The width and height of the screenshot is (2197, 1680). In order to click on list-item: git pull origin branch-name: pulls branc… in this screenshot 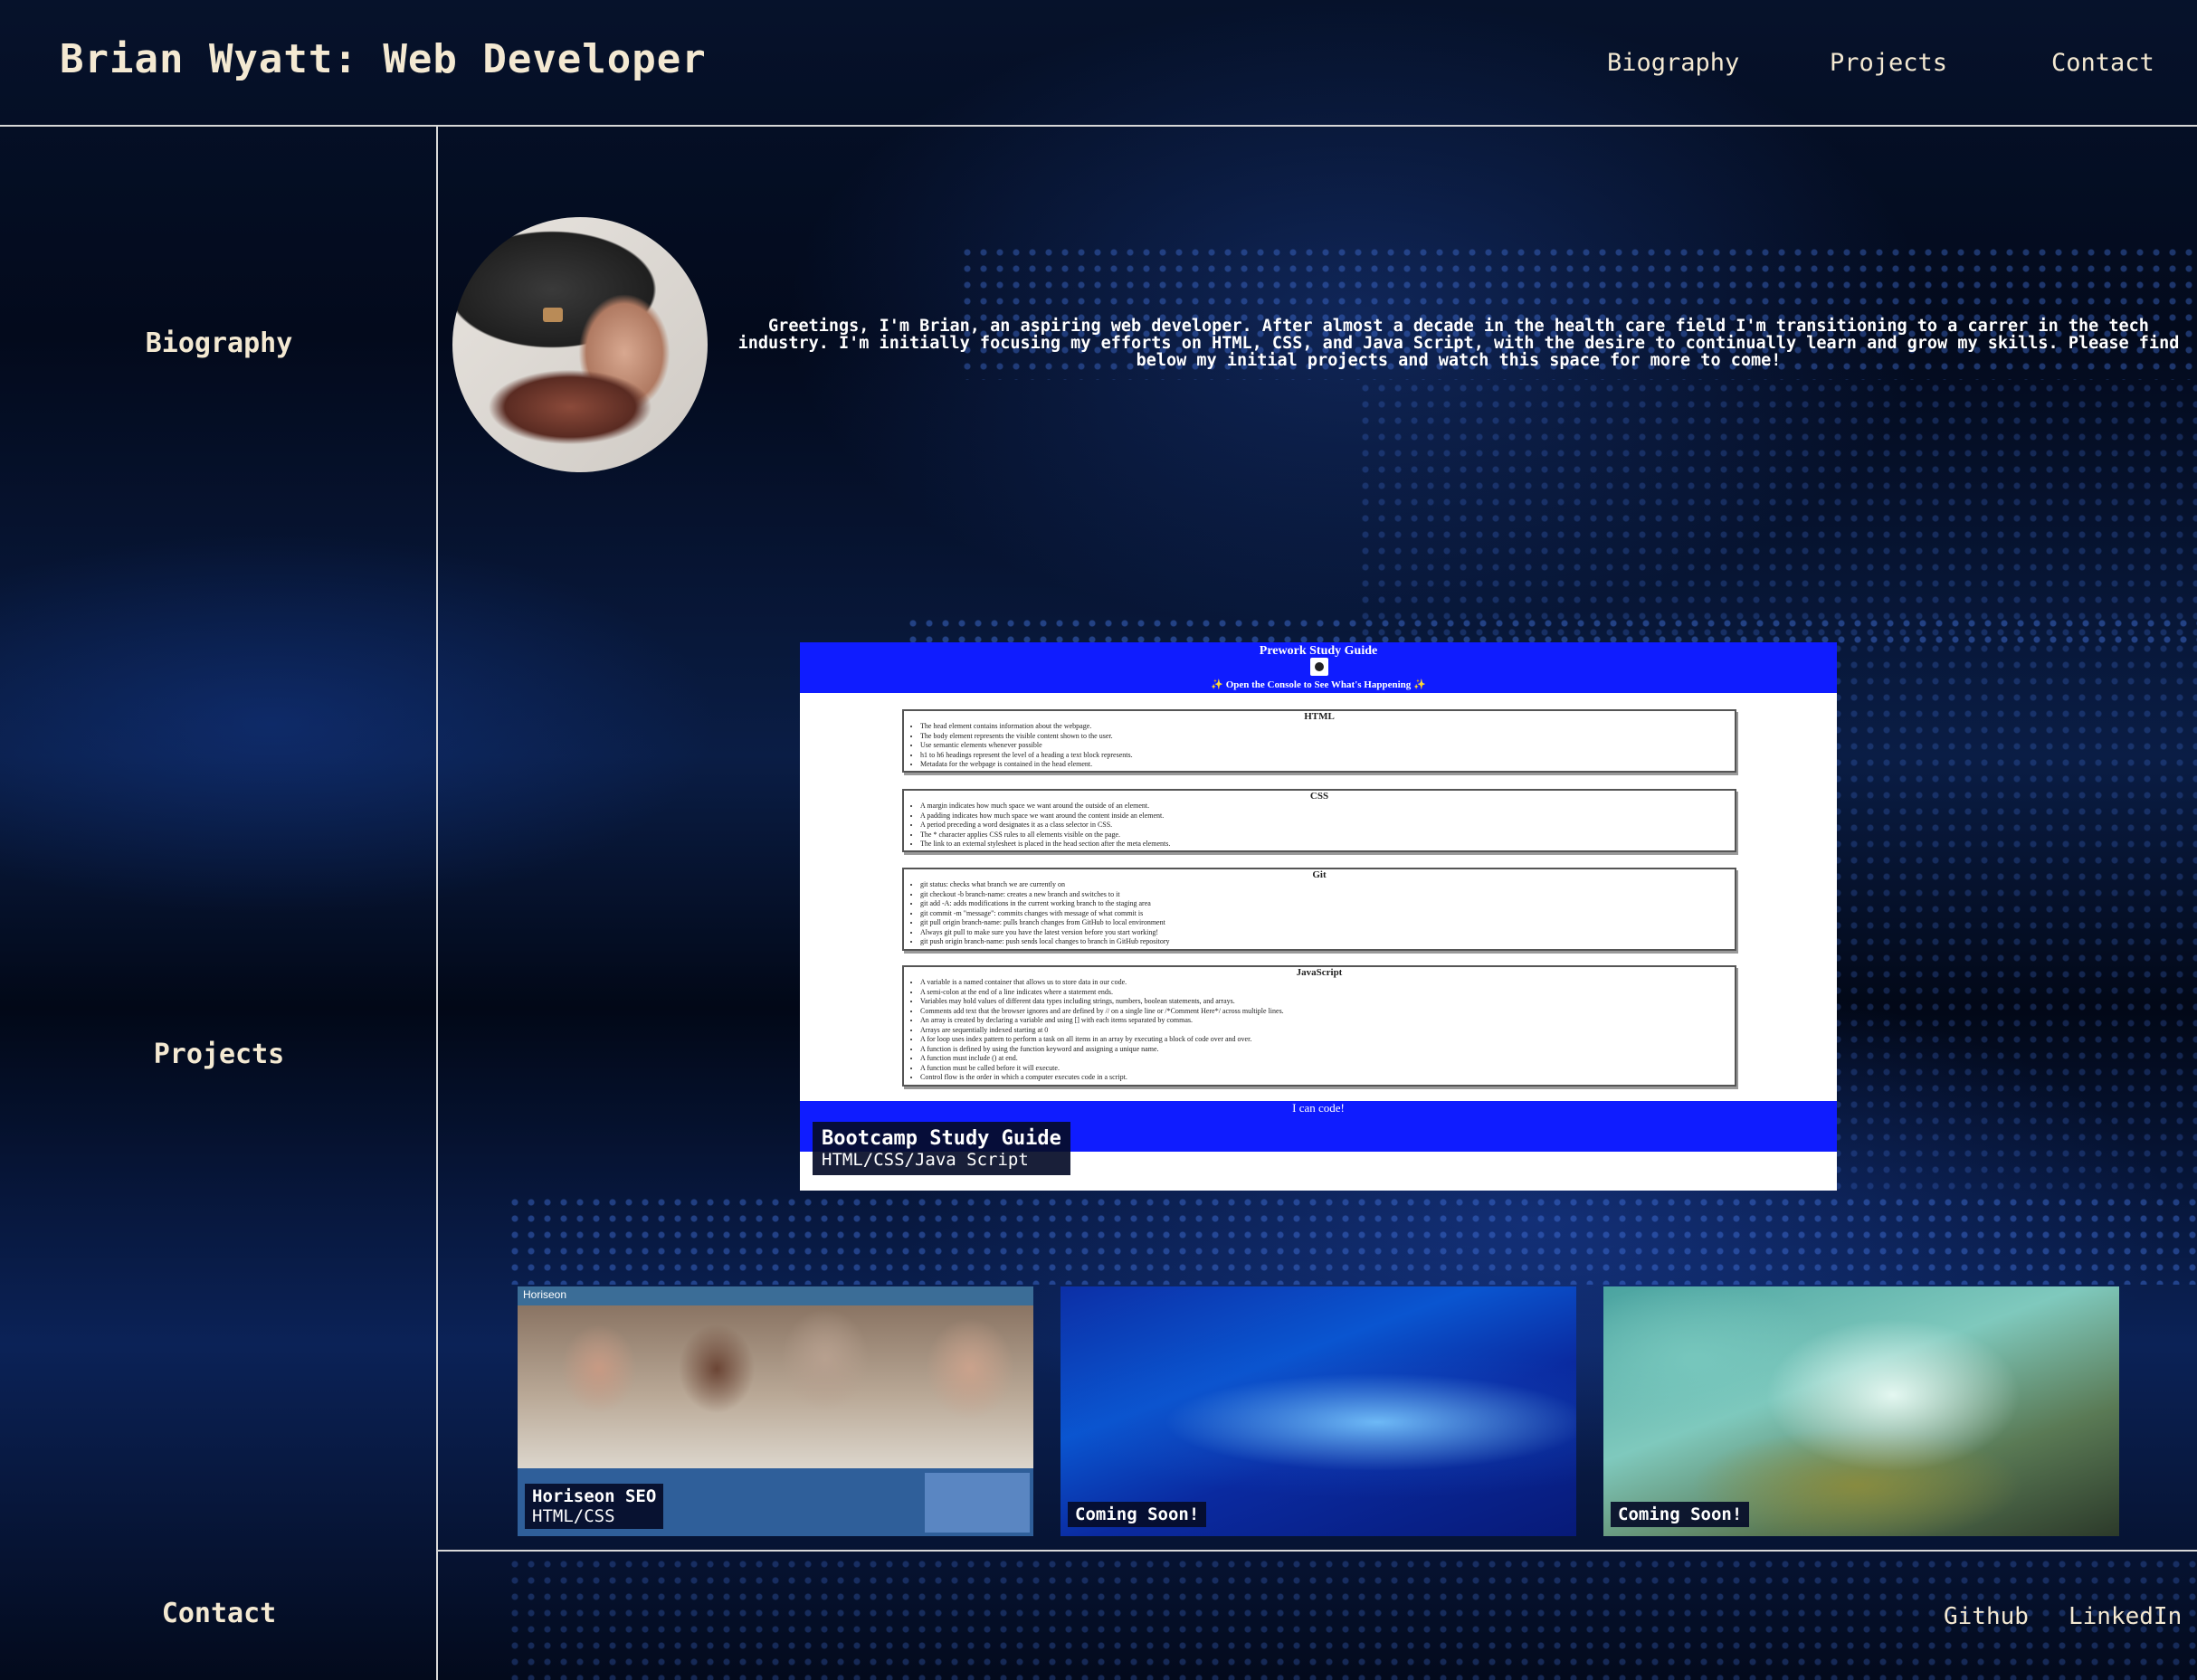, I will do `click(1327, 923)`.